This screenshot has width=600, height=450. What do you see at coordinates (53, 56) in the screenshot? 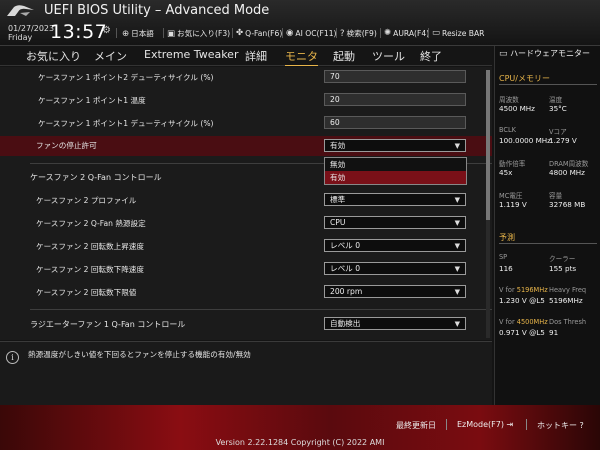
I see `tab-favorites: お気に入り` at bounding box center [53, 56].